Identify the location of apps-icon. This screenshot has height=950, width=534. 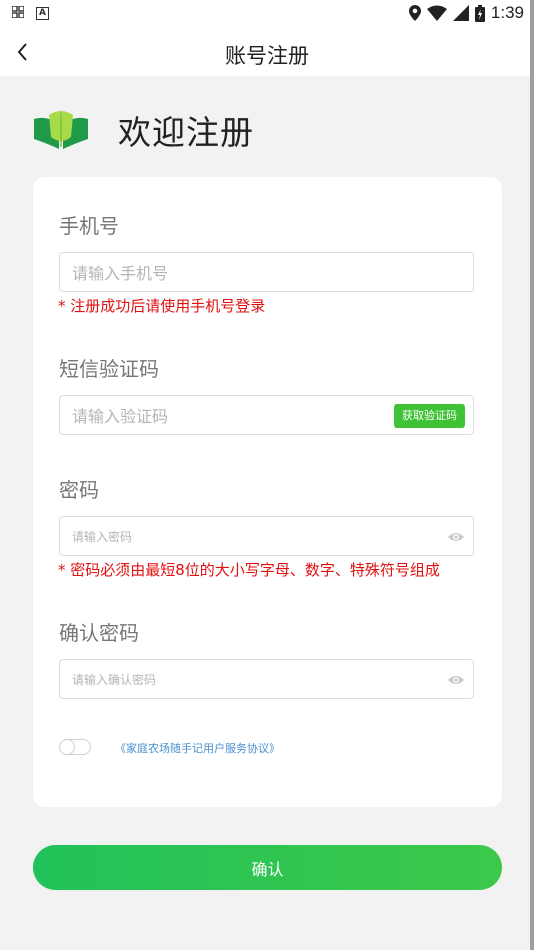
(18, 13).